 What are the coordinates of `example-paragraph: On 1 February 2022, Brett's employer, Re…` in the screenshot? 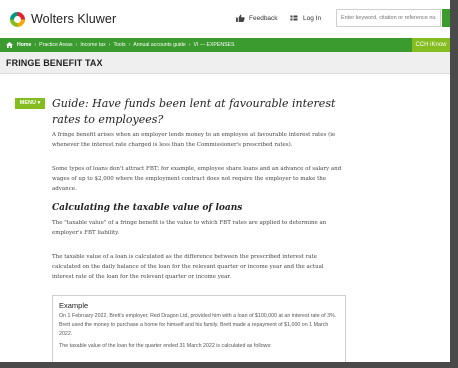 It's located at (198, 325).